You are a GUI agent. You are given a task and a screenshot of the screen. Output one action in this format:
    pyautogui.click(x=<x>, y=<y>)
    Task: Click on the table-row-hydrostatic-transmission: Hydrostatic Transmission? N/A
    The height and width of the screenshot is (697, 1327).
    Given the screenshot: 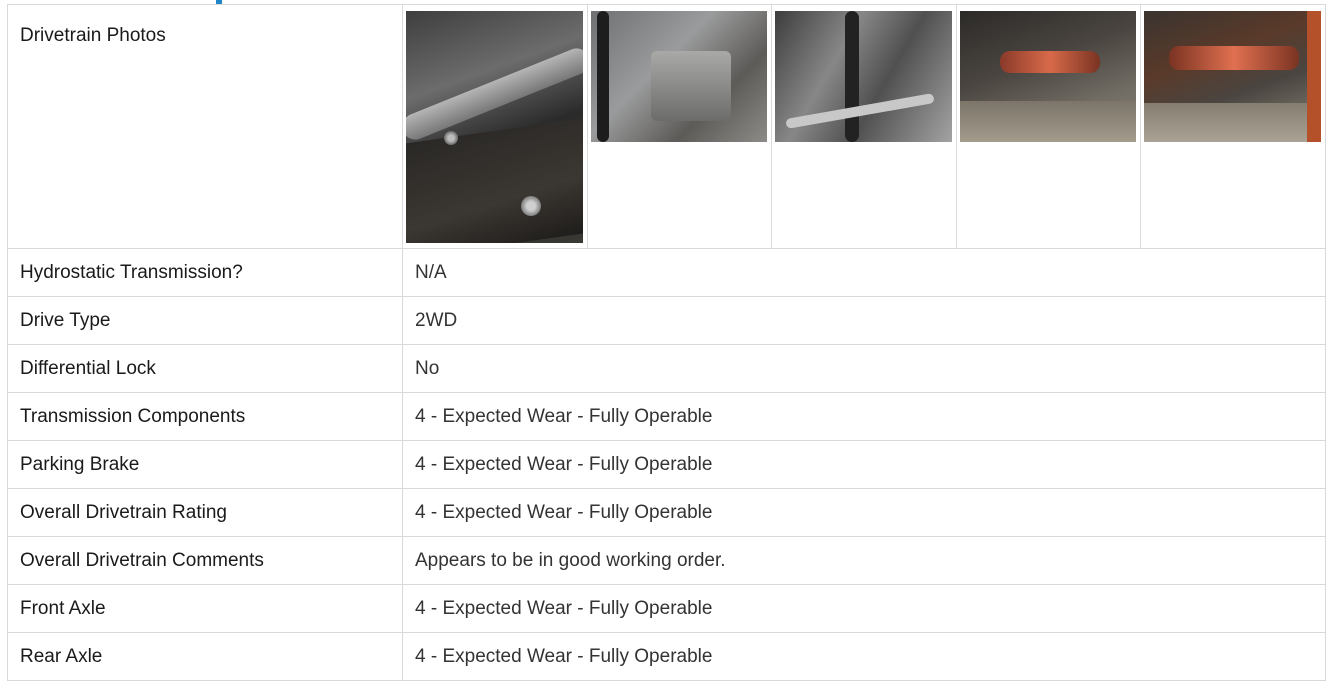 What is the action you would take?
    pyautogui.click(x=666, y=272)
    